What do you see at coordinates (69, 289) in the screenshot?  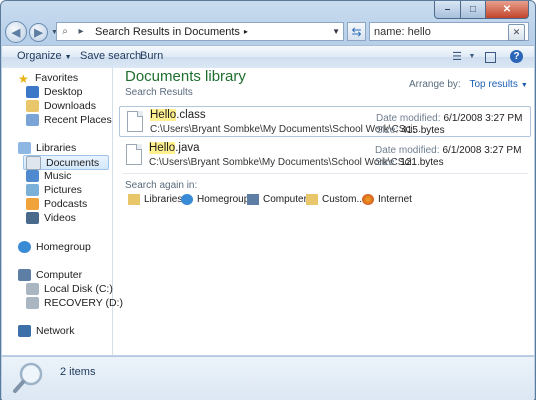 I see `sidebar-item-local-disk: Local Disk (C:)` at bounding box center [69, 289].